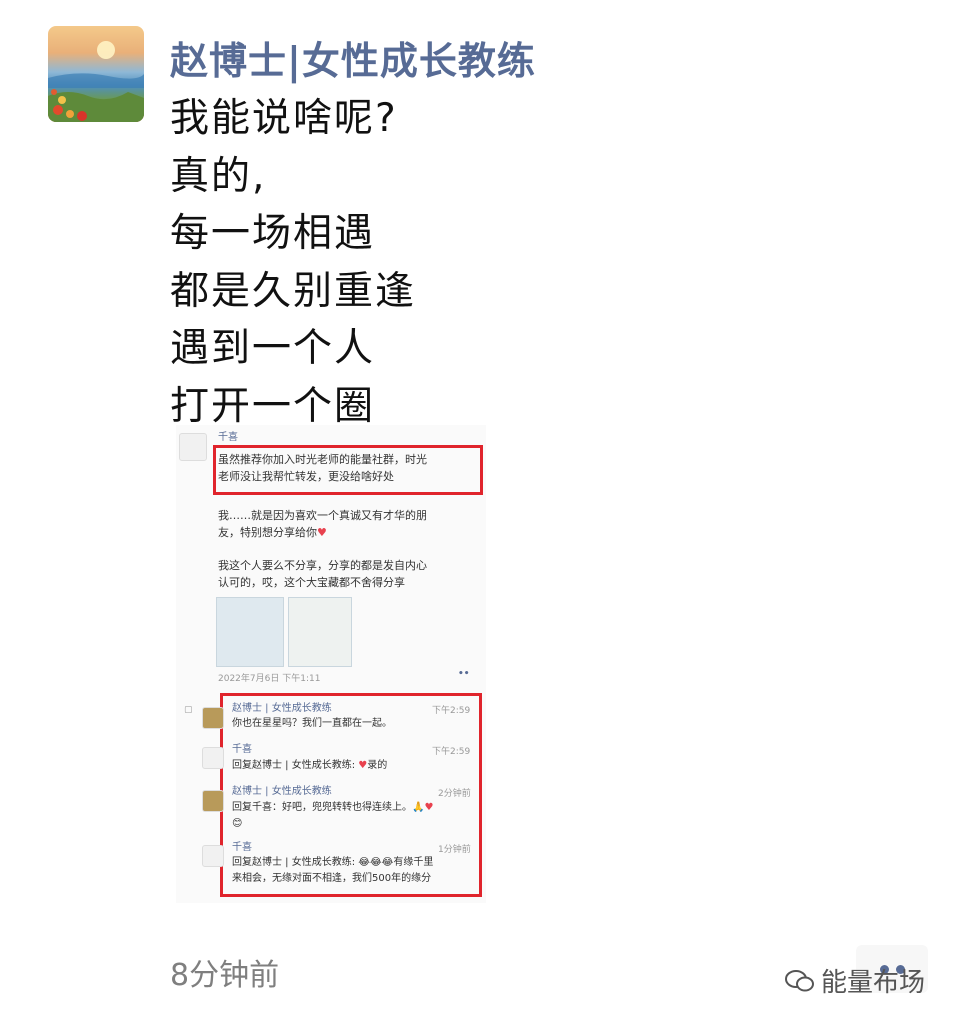 The height and width of the screenshot is (1024, 957). Describe the element at coordinates (333, 862) in the screenshot. I see `comment-text: 回复赵博士 | 女性成长教练: 😂😂😂有缘千里` at that location.